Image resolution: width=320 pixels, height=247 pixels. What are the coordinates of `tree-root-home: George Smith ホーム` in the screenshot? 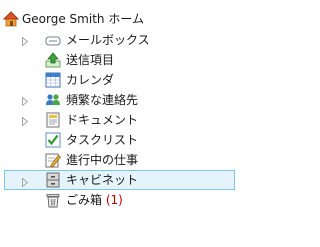 It's located at (125, 19).